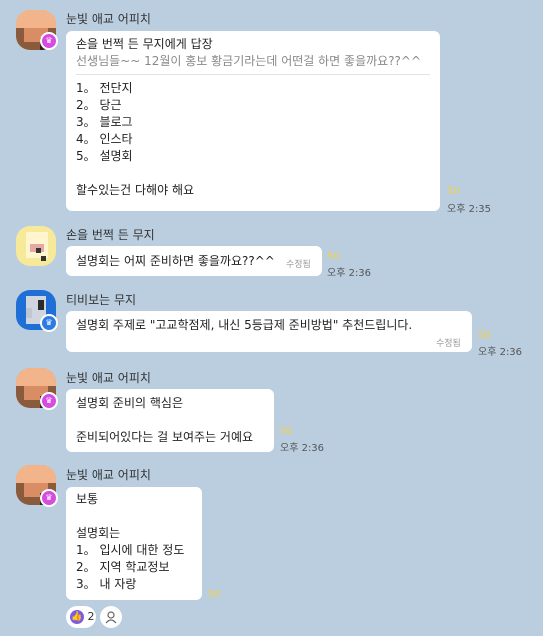 This screenshot has height=636, width=543. Describe the element at coordinates (104, 122) in the screenshot. I see `message-line: 3。 블로그` at that location.